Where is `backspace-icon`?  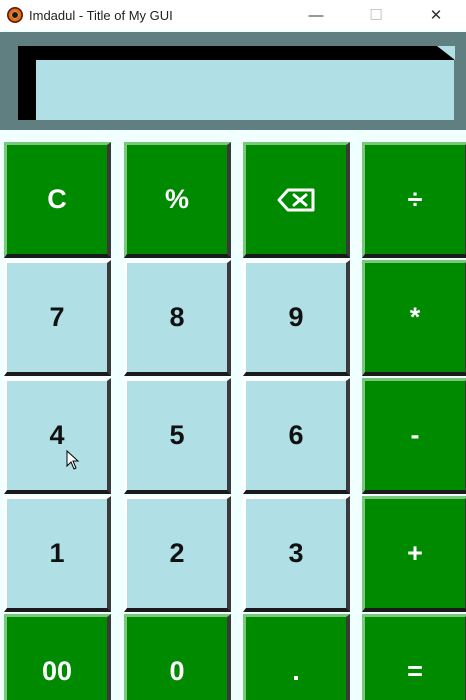 backspace-icon is located at coordinates (296, 199).